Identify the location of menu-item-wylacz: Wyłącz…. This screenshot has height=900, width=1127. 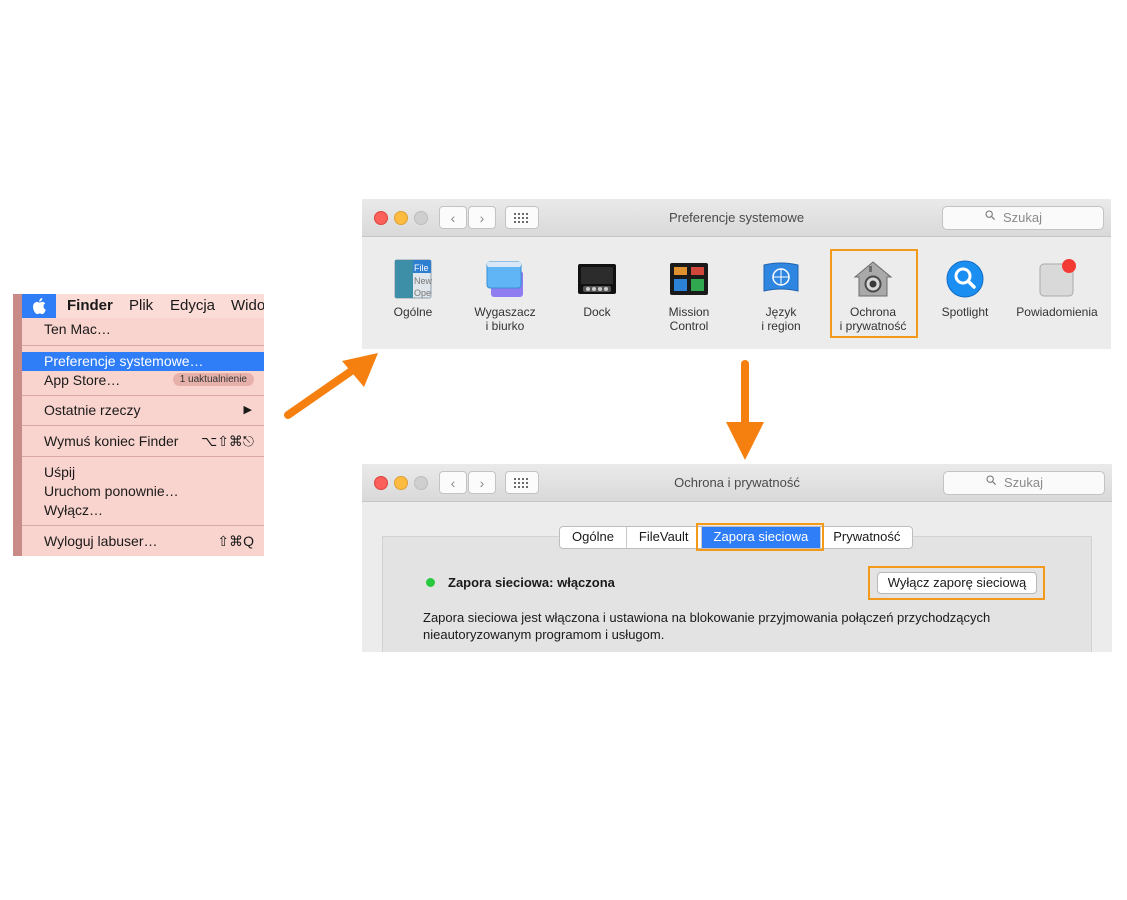
(143, 510).